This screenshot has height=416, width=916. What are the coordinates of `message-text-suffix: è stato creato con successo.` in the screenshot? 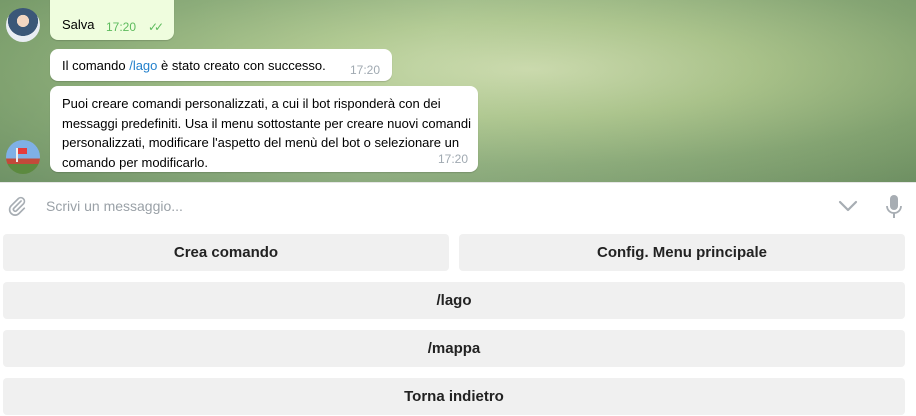 It's located at (241, 65).